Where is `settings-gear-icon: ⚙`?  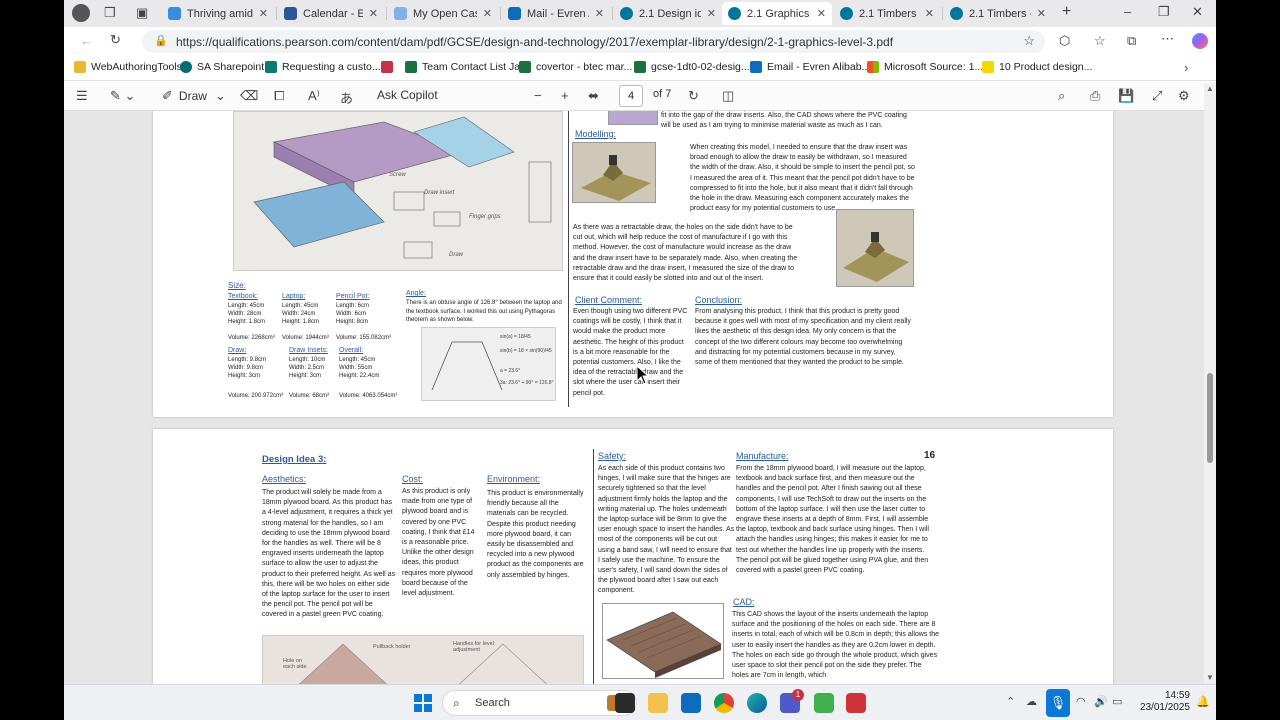
settings-gear-icon: ⚙ is located at coordinates (1184, 96).